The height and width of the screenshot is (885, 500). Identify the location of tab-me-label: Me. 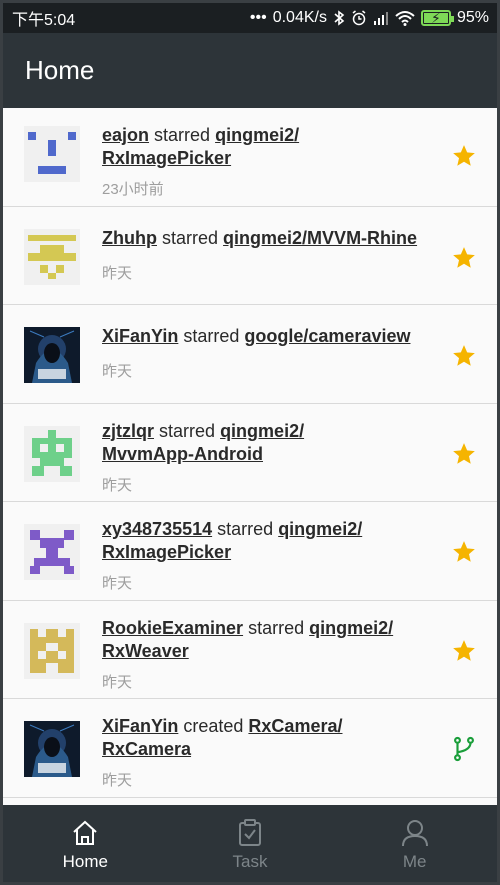
(414, 861).